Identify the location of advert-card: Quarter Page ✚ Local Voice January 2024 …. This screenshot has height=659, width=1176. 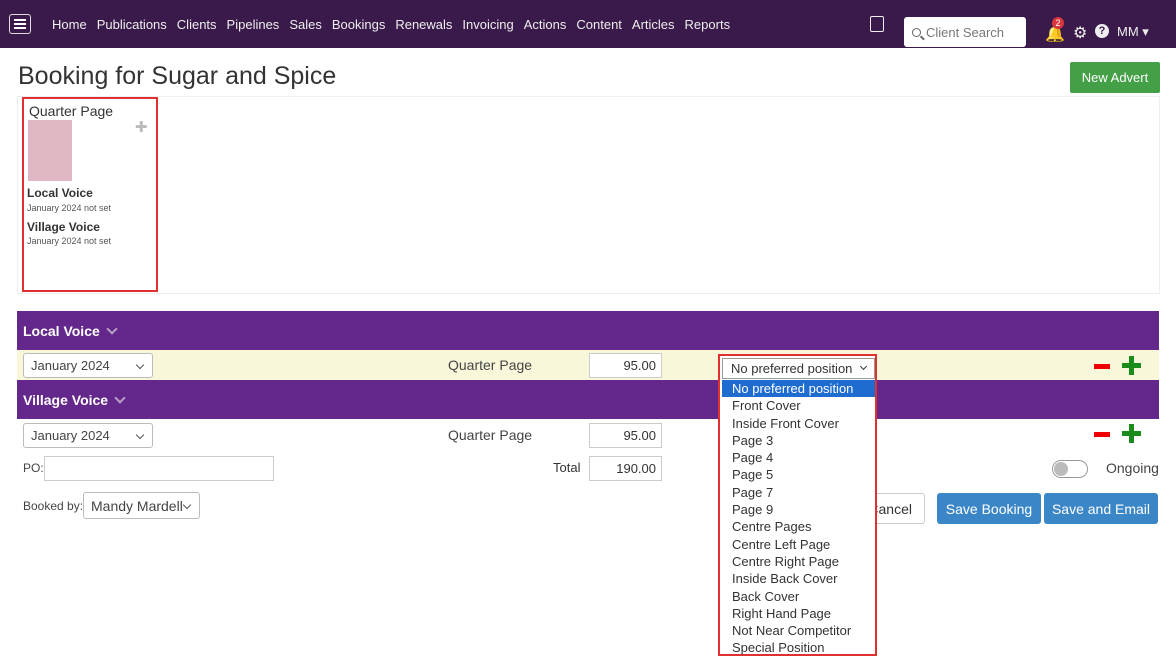
(90, 194).